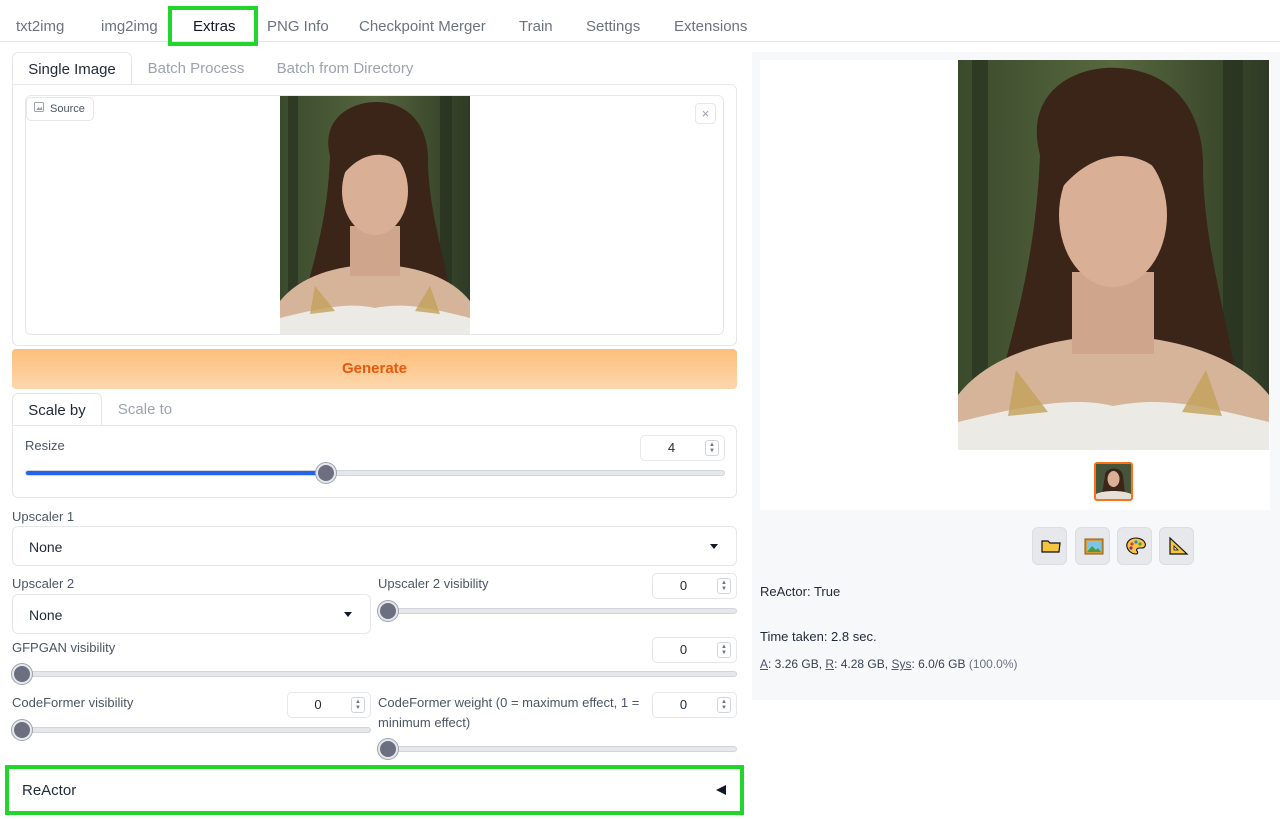 The height and width of the screenshot is (819, 1280). Describe the element at coordinates (613, 21) in the screenshot. I see `tab-settings: Settings` at that location.